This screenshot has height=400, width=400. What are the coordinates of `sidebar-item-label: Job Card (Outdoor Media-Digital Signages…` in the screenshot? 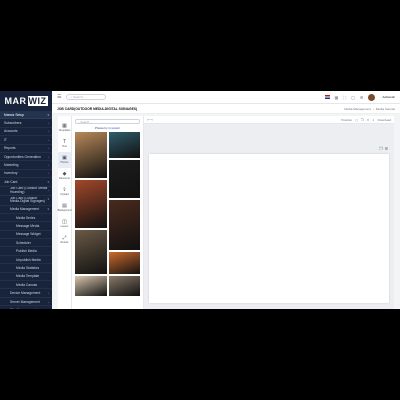 It's located at (28, 200).